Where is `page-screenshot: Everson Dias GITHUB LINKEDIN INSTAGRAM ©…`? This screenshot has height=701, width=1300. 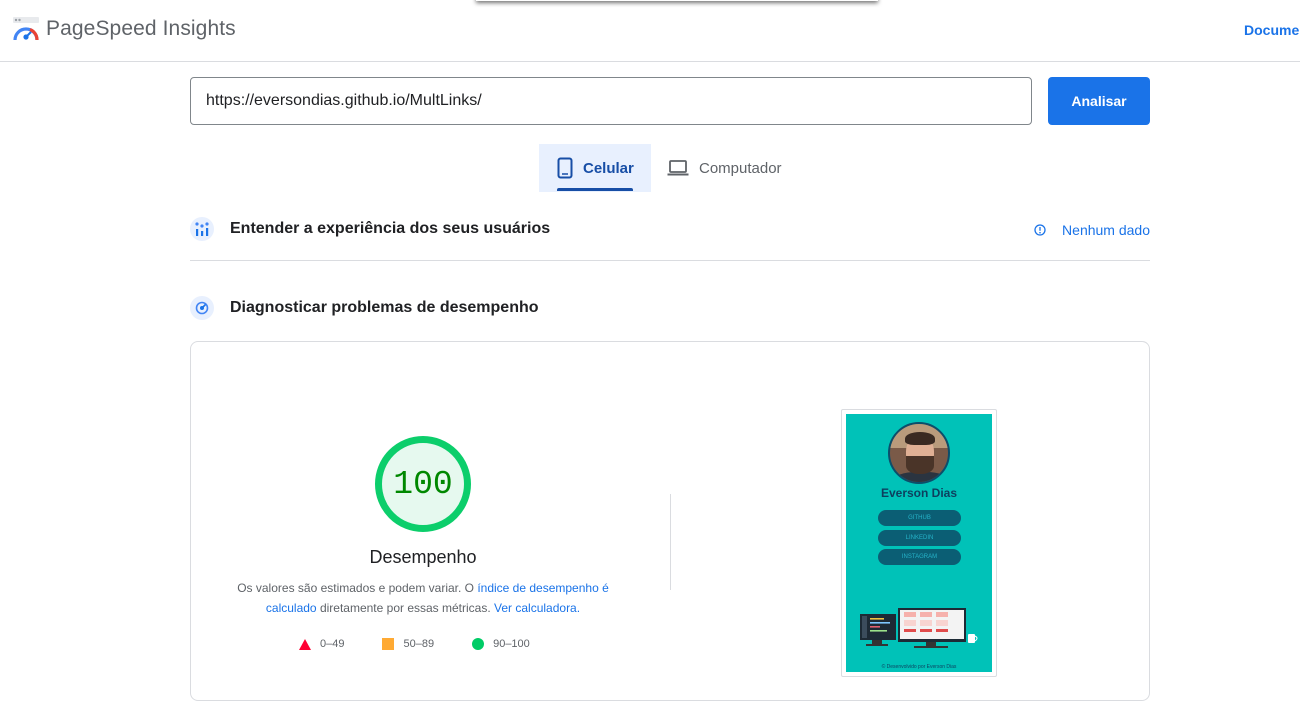
page-screenshot: Everson Dias GITHUB LINKEDIN INSTAGRAM ©… is located at coordinates (919, 543).